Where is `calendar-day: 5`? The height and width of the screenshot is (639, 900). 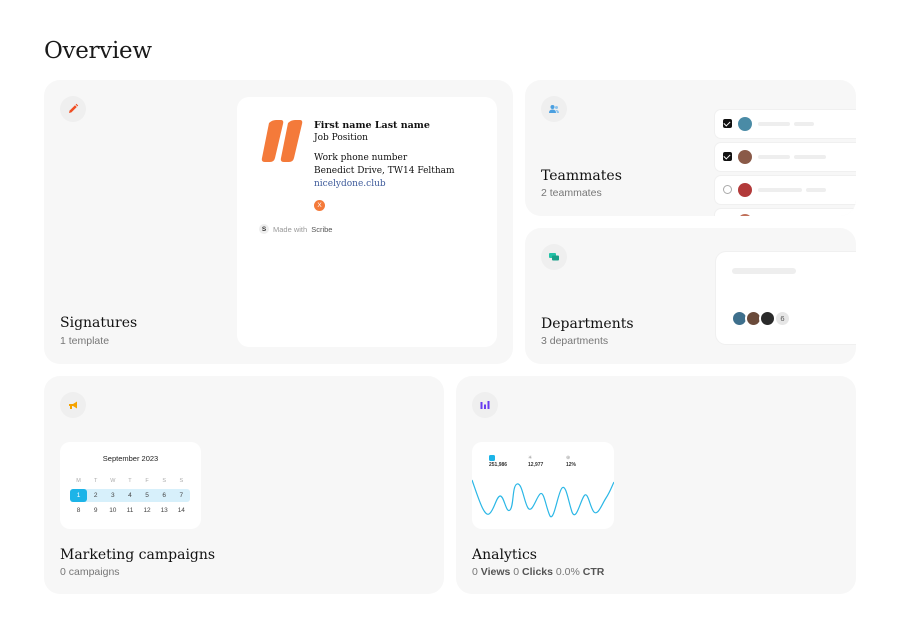
calendar-day: 5 is located at coordinates (147, 495).